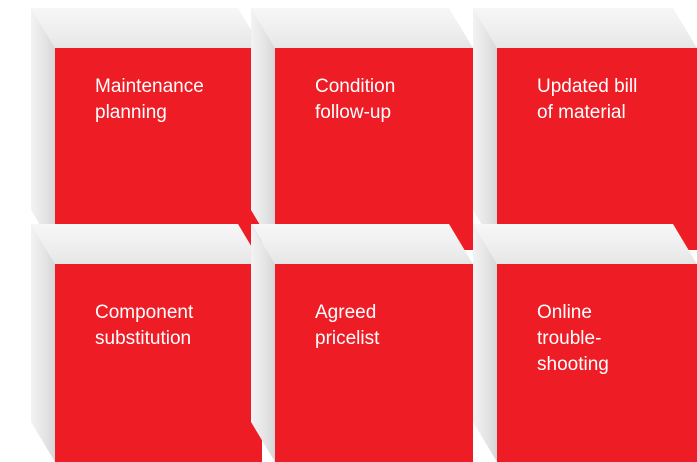 This screenshot has width=697, height=462. I want to click on tile-label: Online trouble- shooting, so click(573, 338).